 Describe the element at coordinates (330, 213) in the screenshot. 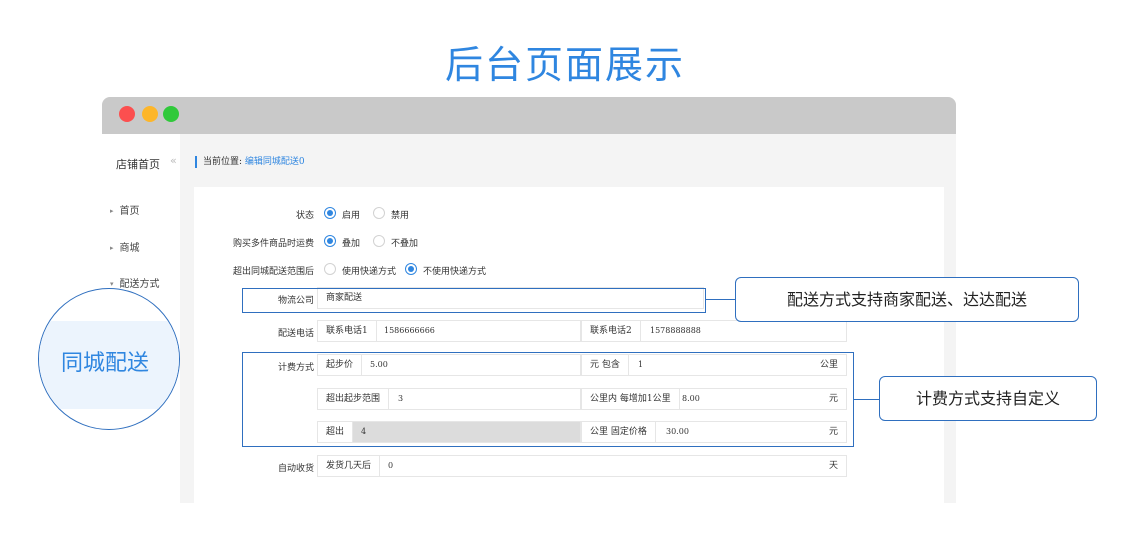

I see `status-enable-radio` at that location.